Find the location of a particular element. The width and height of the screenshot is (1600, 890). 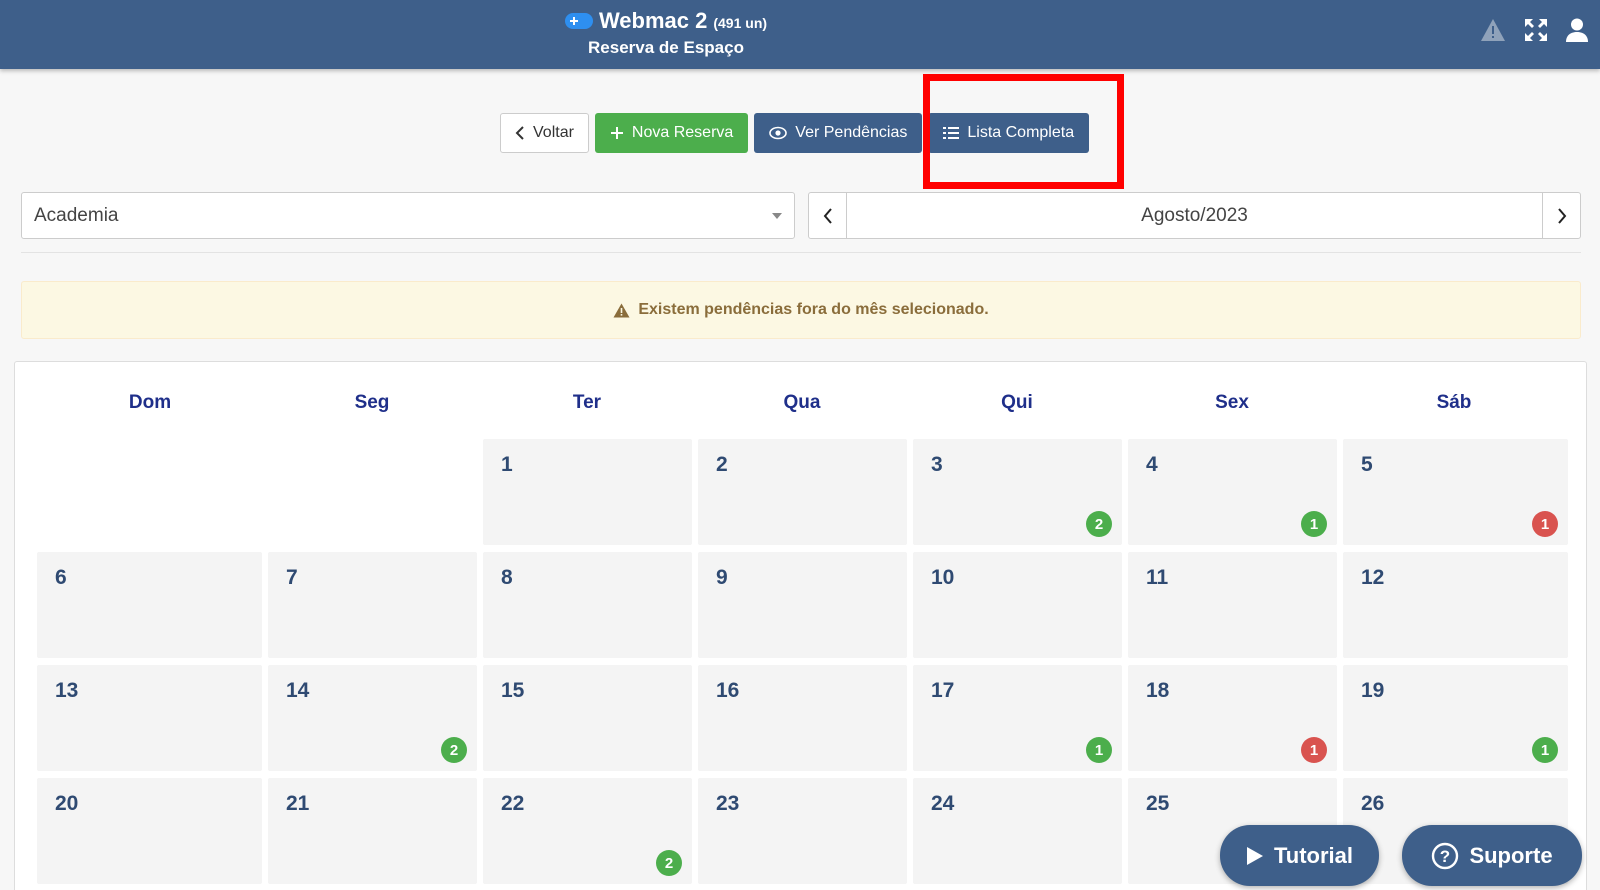

full-list-button: Lista Completa is located at coordinates (1009, 133).